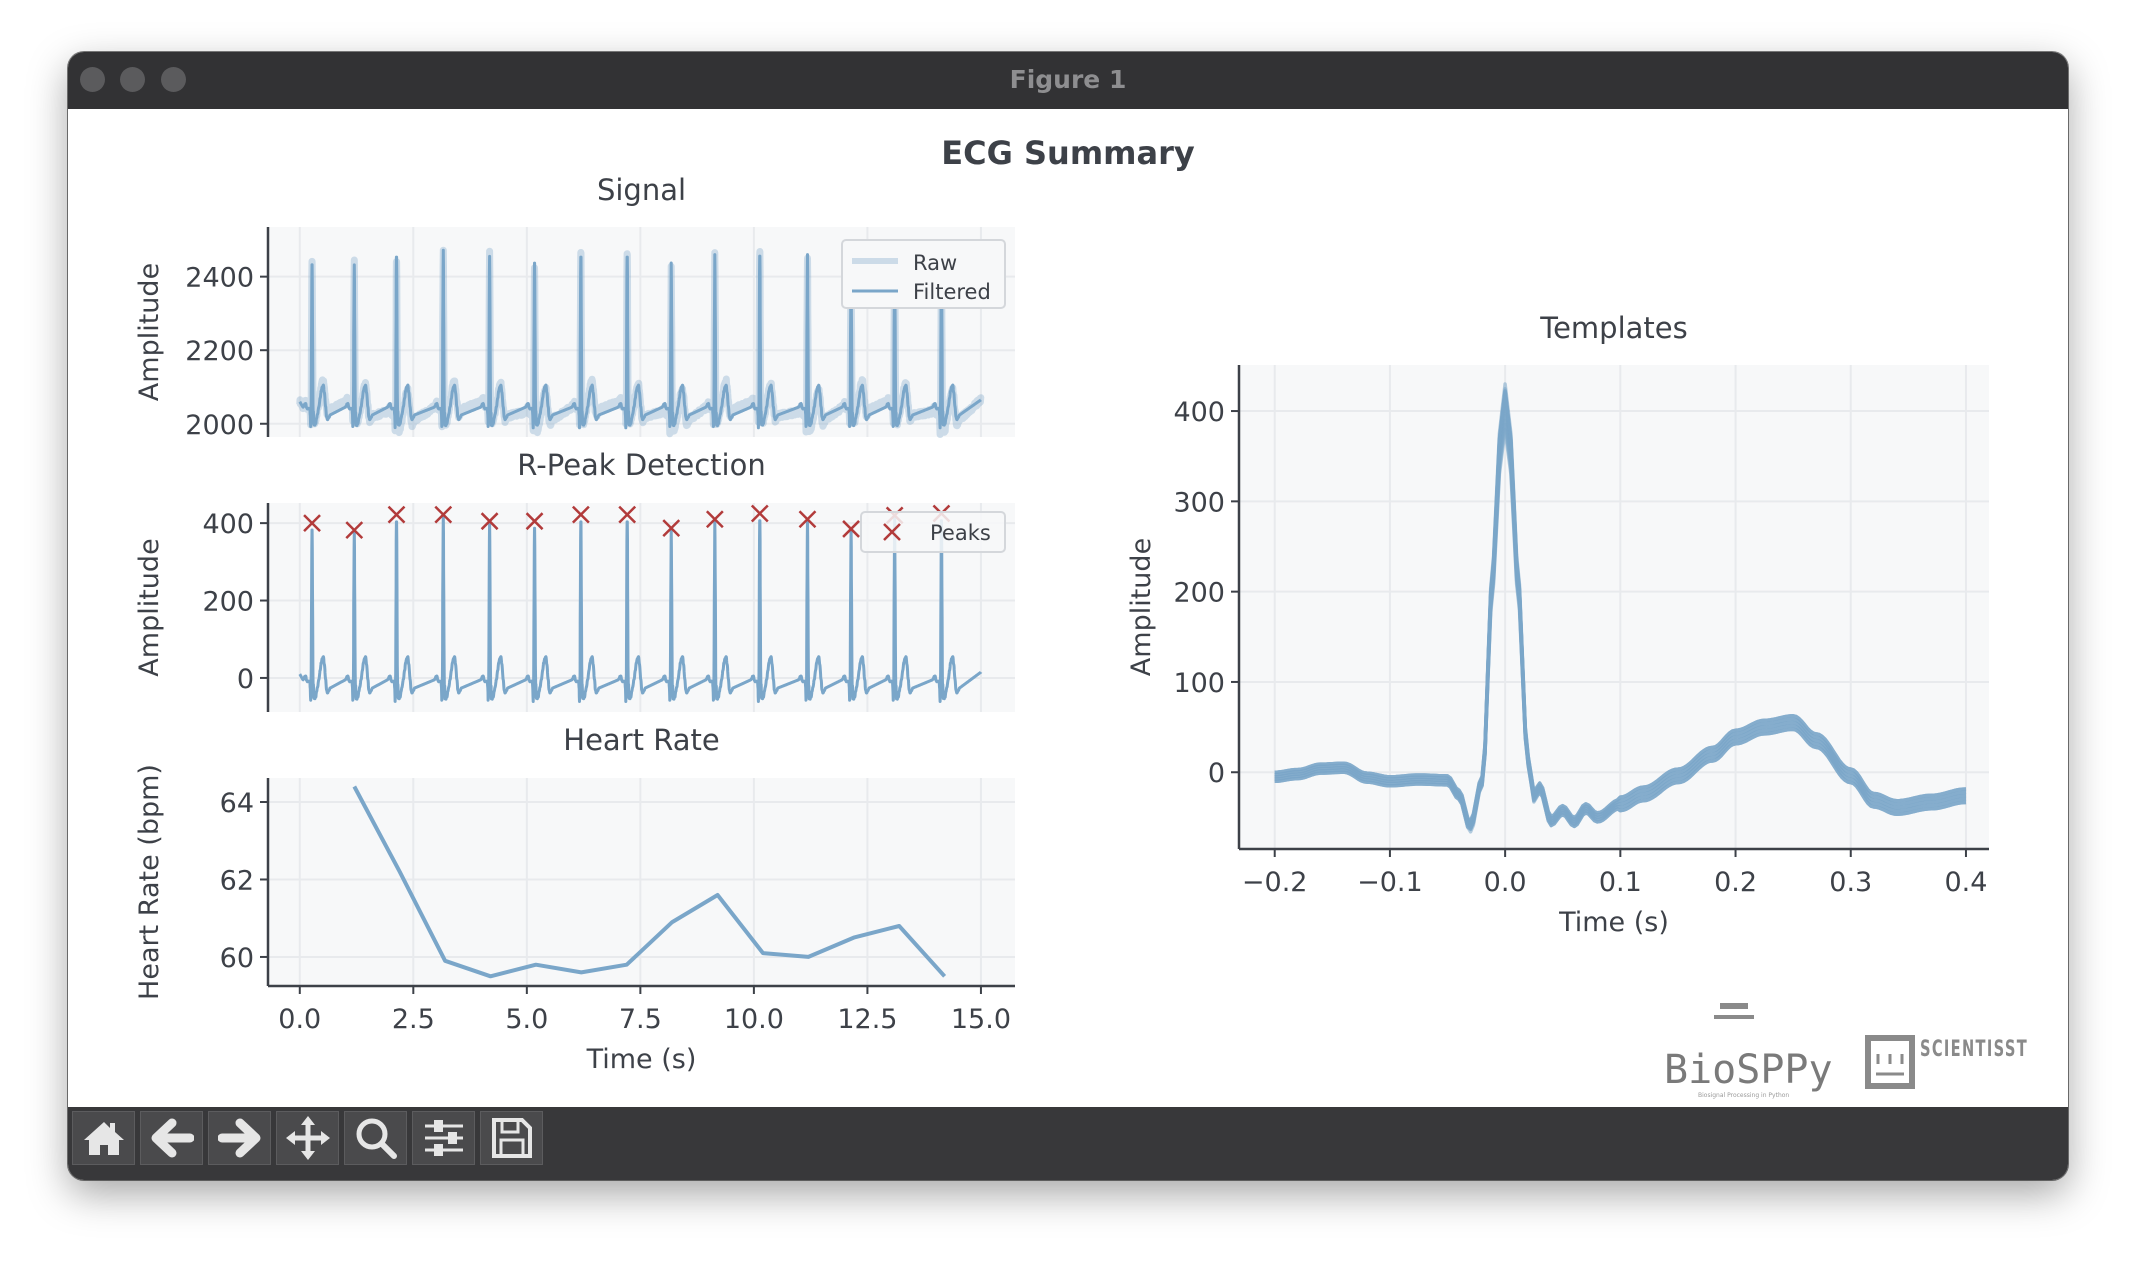 The height and width of the screenshot is (1264, 2136). Describe the element at coordinates (867, 1019) in the screenshot. I see `x-tick-label: 12.5` at that location.